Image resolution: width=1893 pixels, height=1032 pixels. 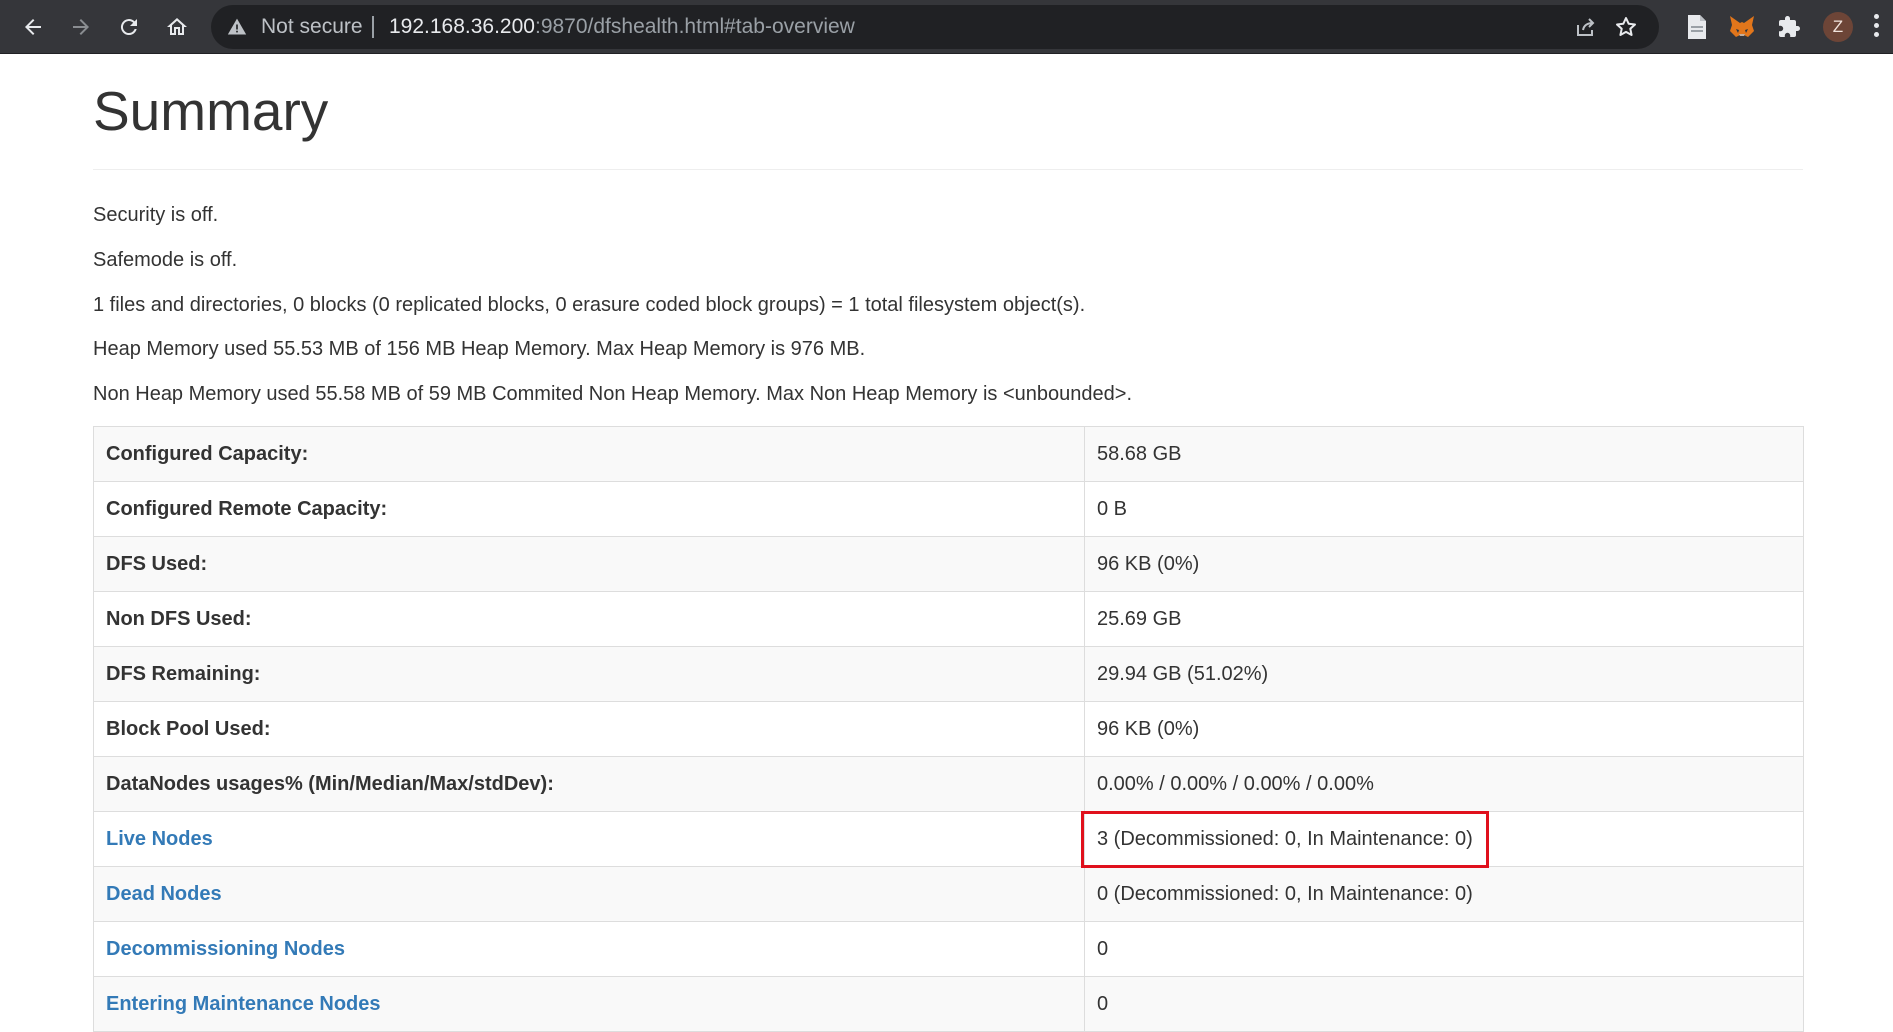 I want to click on table-row: Entering Maintenance Nodes 0, so click(x=948, y=1004).